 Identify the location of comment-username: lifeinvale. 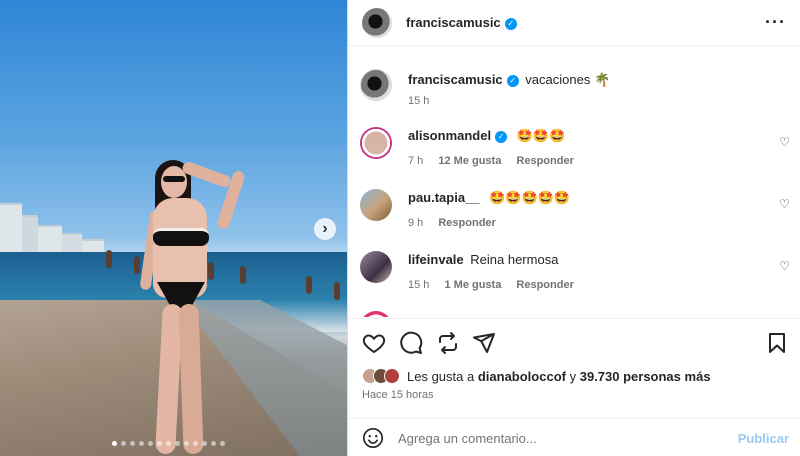
(436, 259).